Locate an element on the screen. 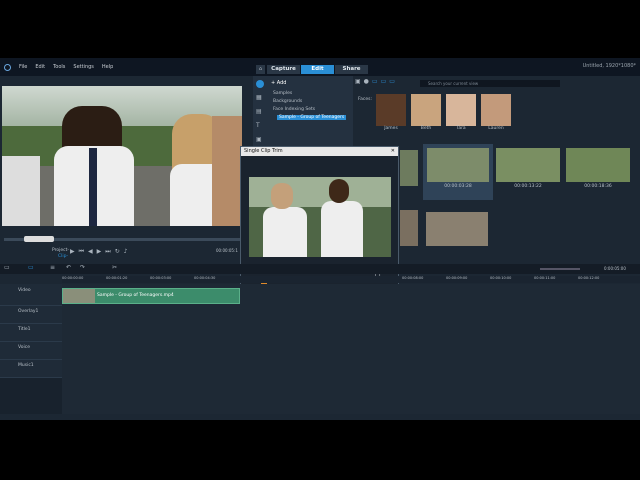  menu-settings: Settings is located at coordinates (83, 67).